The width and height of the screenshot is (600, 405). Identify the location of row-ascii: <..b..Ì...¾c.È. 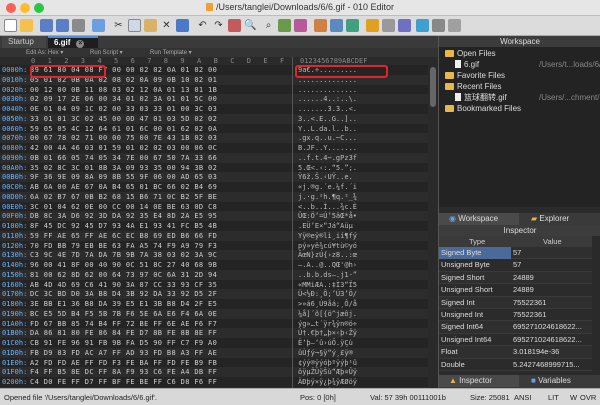
(327, 207).